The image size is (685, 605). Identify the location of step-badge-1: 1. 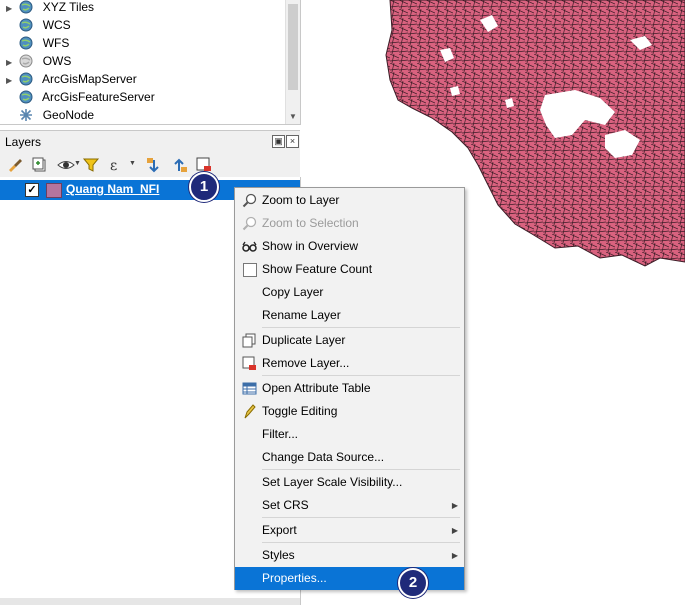
(204, 187).